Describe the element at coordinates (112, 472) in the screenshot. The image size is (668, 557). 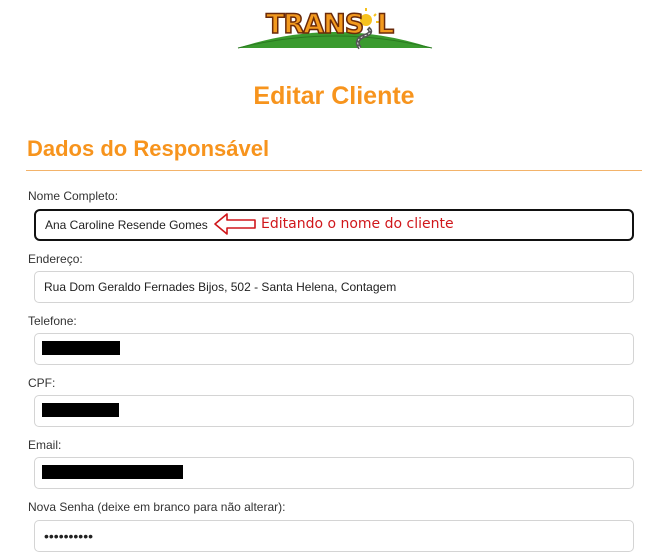
I see `redacted-email` at that location.